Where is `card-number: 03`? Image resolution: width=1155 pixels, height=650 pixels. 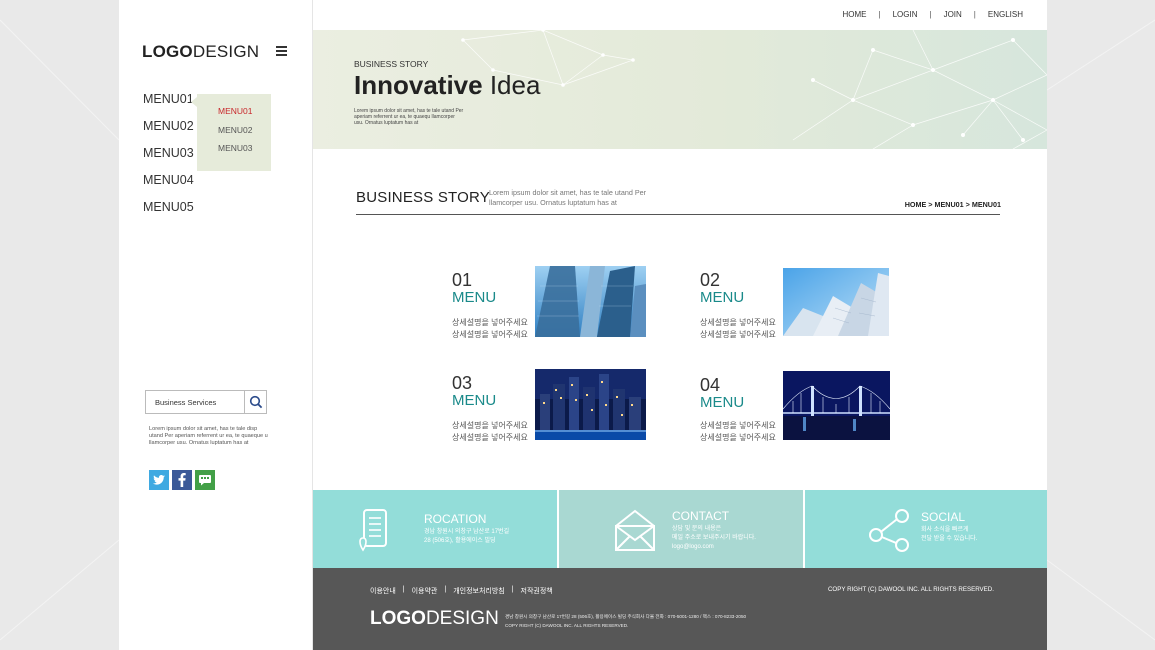
card-number: 03 is located at coordinates (462, 383).